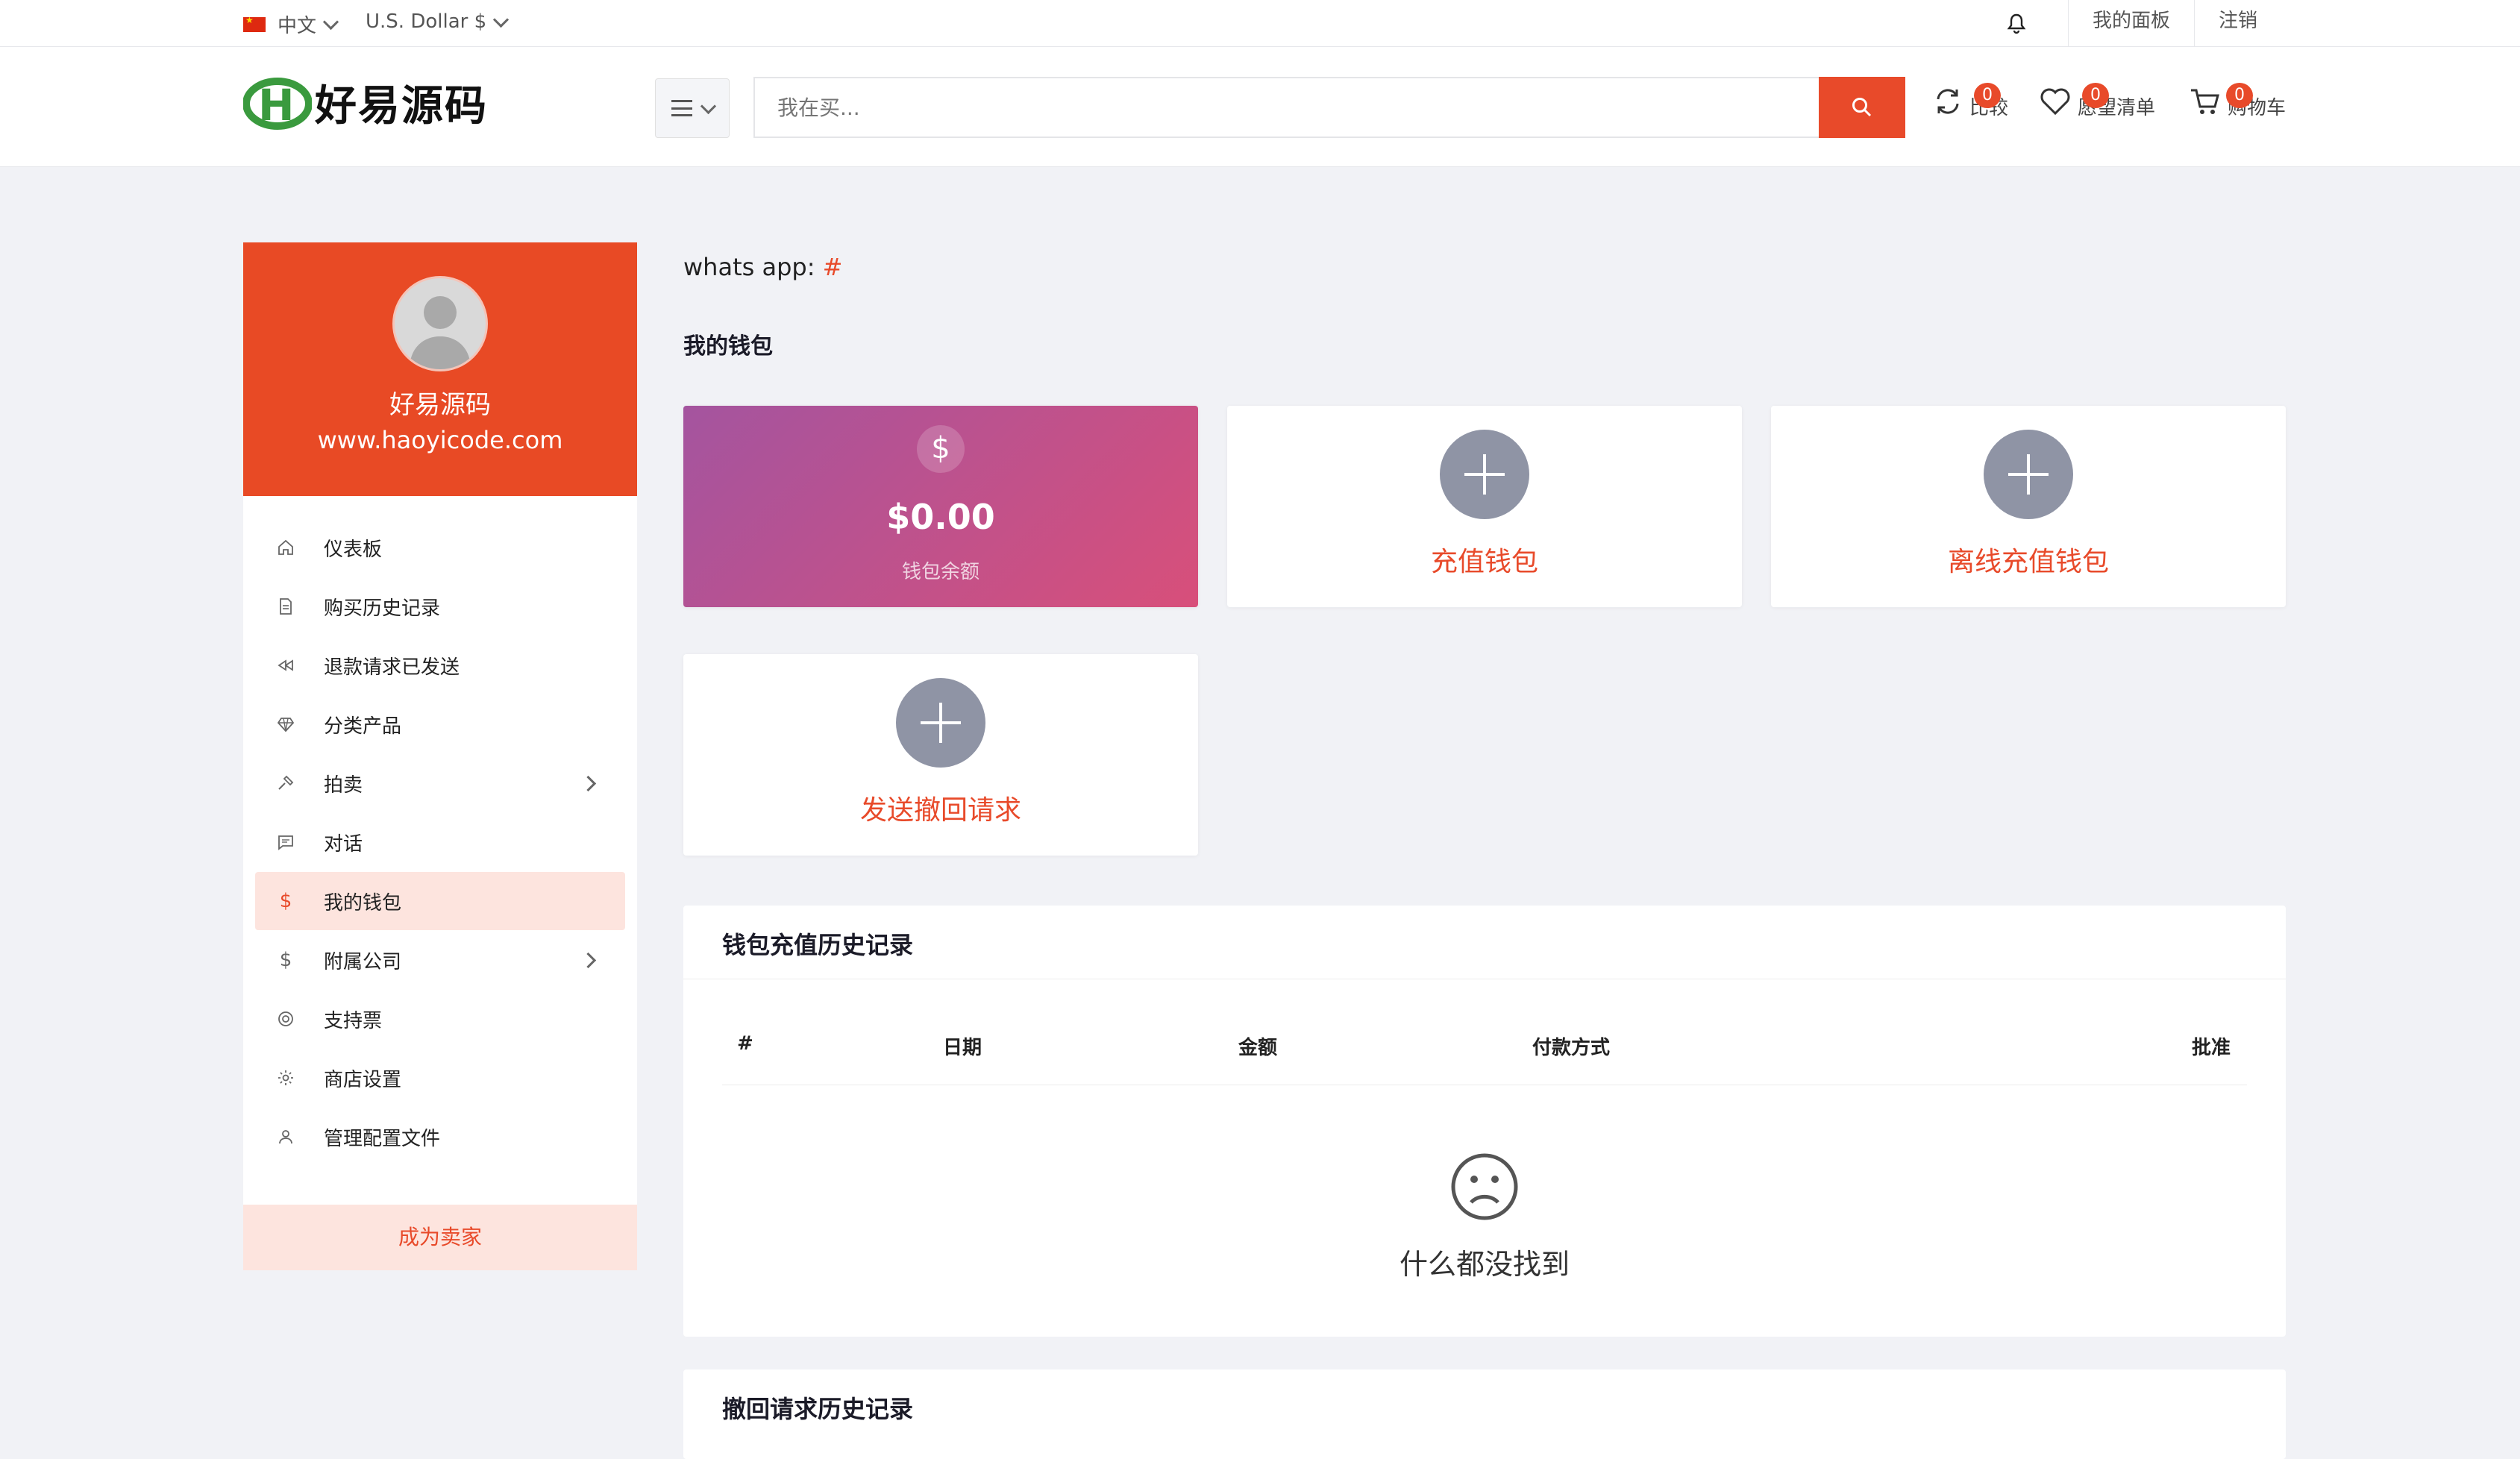 Image resolution: width=2520 pixels, height=1459 pixels. Describe the element at coordinates (440, 547) in the screenshot. I see `sidebar-item-dashboard: 仪表板` at that location.